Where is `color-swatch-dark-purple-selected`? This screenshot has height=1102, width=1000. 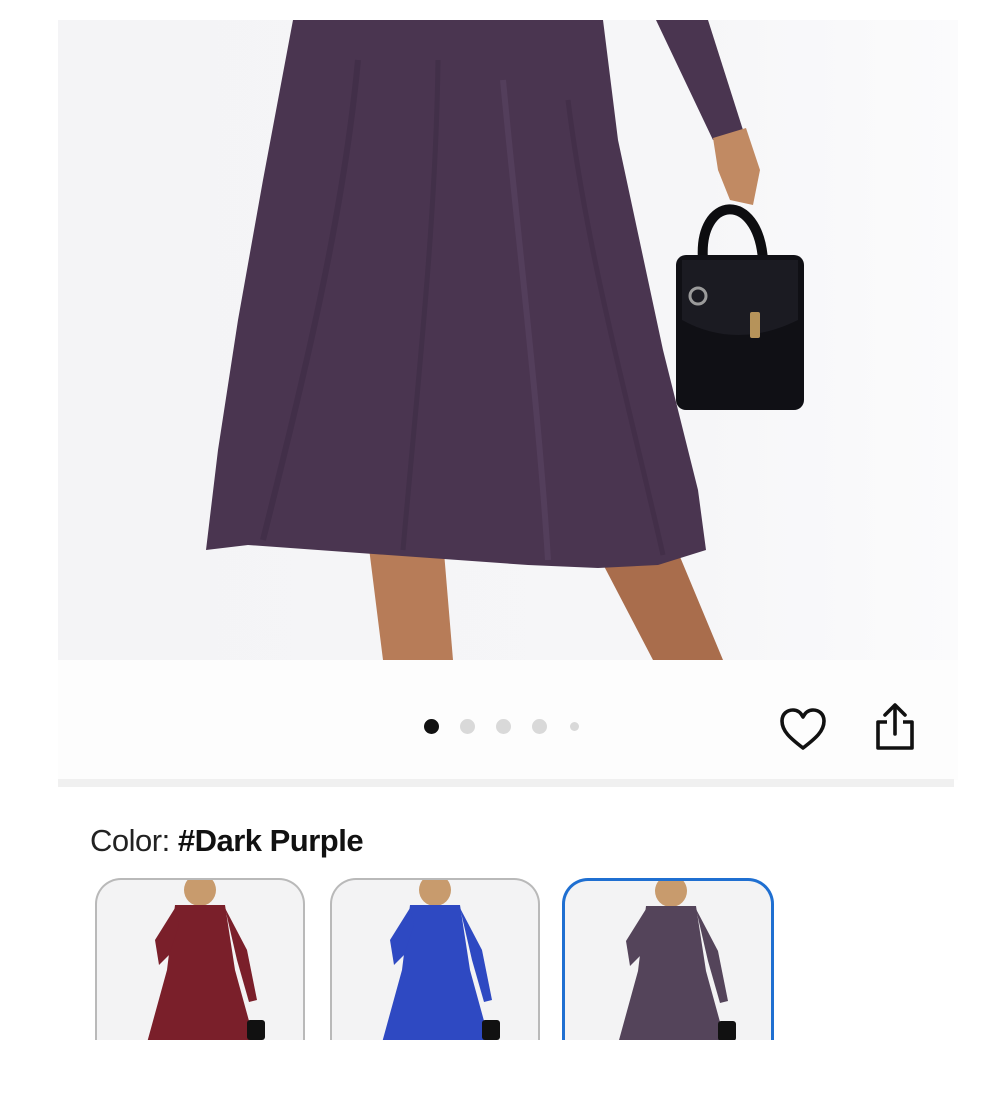
color-swatch-dark-purple-selected is located at coordinates (668, 964).